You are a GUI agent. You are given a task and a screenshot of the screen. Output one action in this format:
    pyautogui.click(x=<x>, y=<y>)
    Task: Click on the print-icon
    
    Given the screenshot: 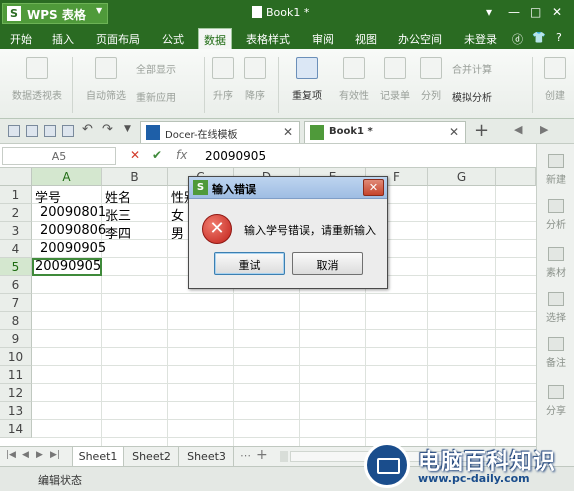 What is the action you would take?
    pyautogui.click(x=50, y=131)
    